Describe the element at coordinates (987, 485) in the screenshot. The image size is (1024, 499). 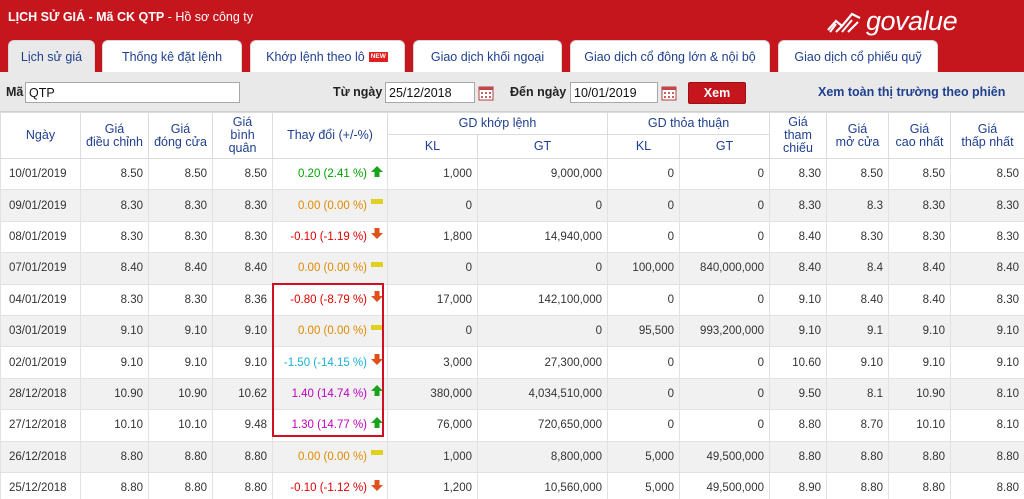
I see `cell-low: 8.80` at that location.